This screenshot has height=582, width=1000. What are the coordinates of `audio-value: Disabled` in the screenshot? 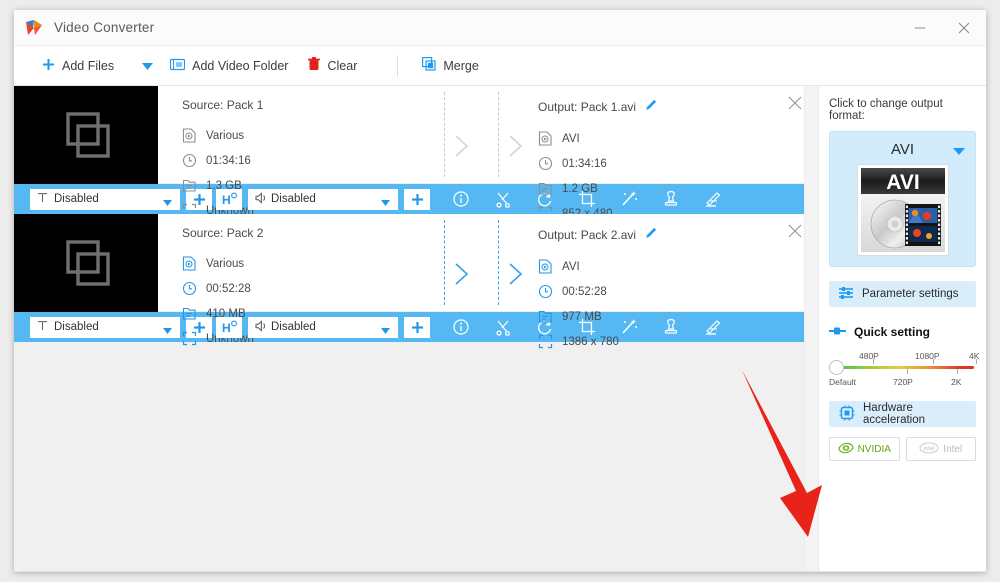 It's located at (293, 199).